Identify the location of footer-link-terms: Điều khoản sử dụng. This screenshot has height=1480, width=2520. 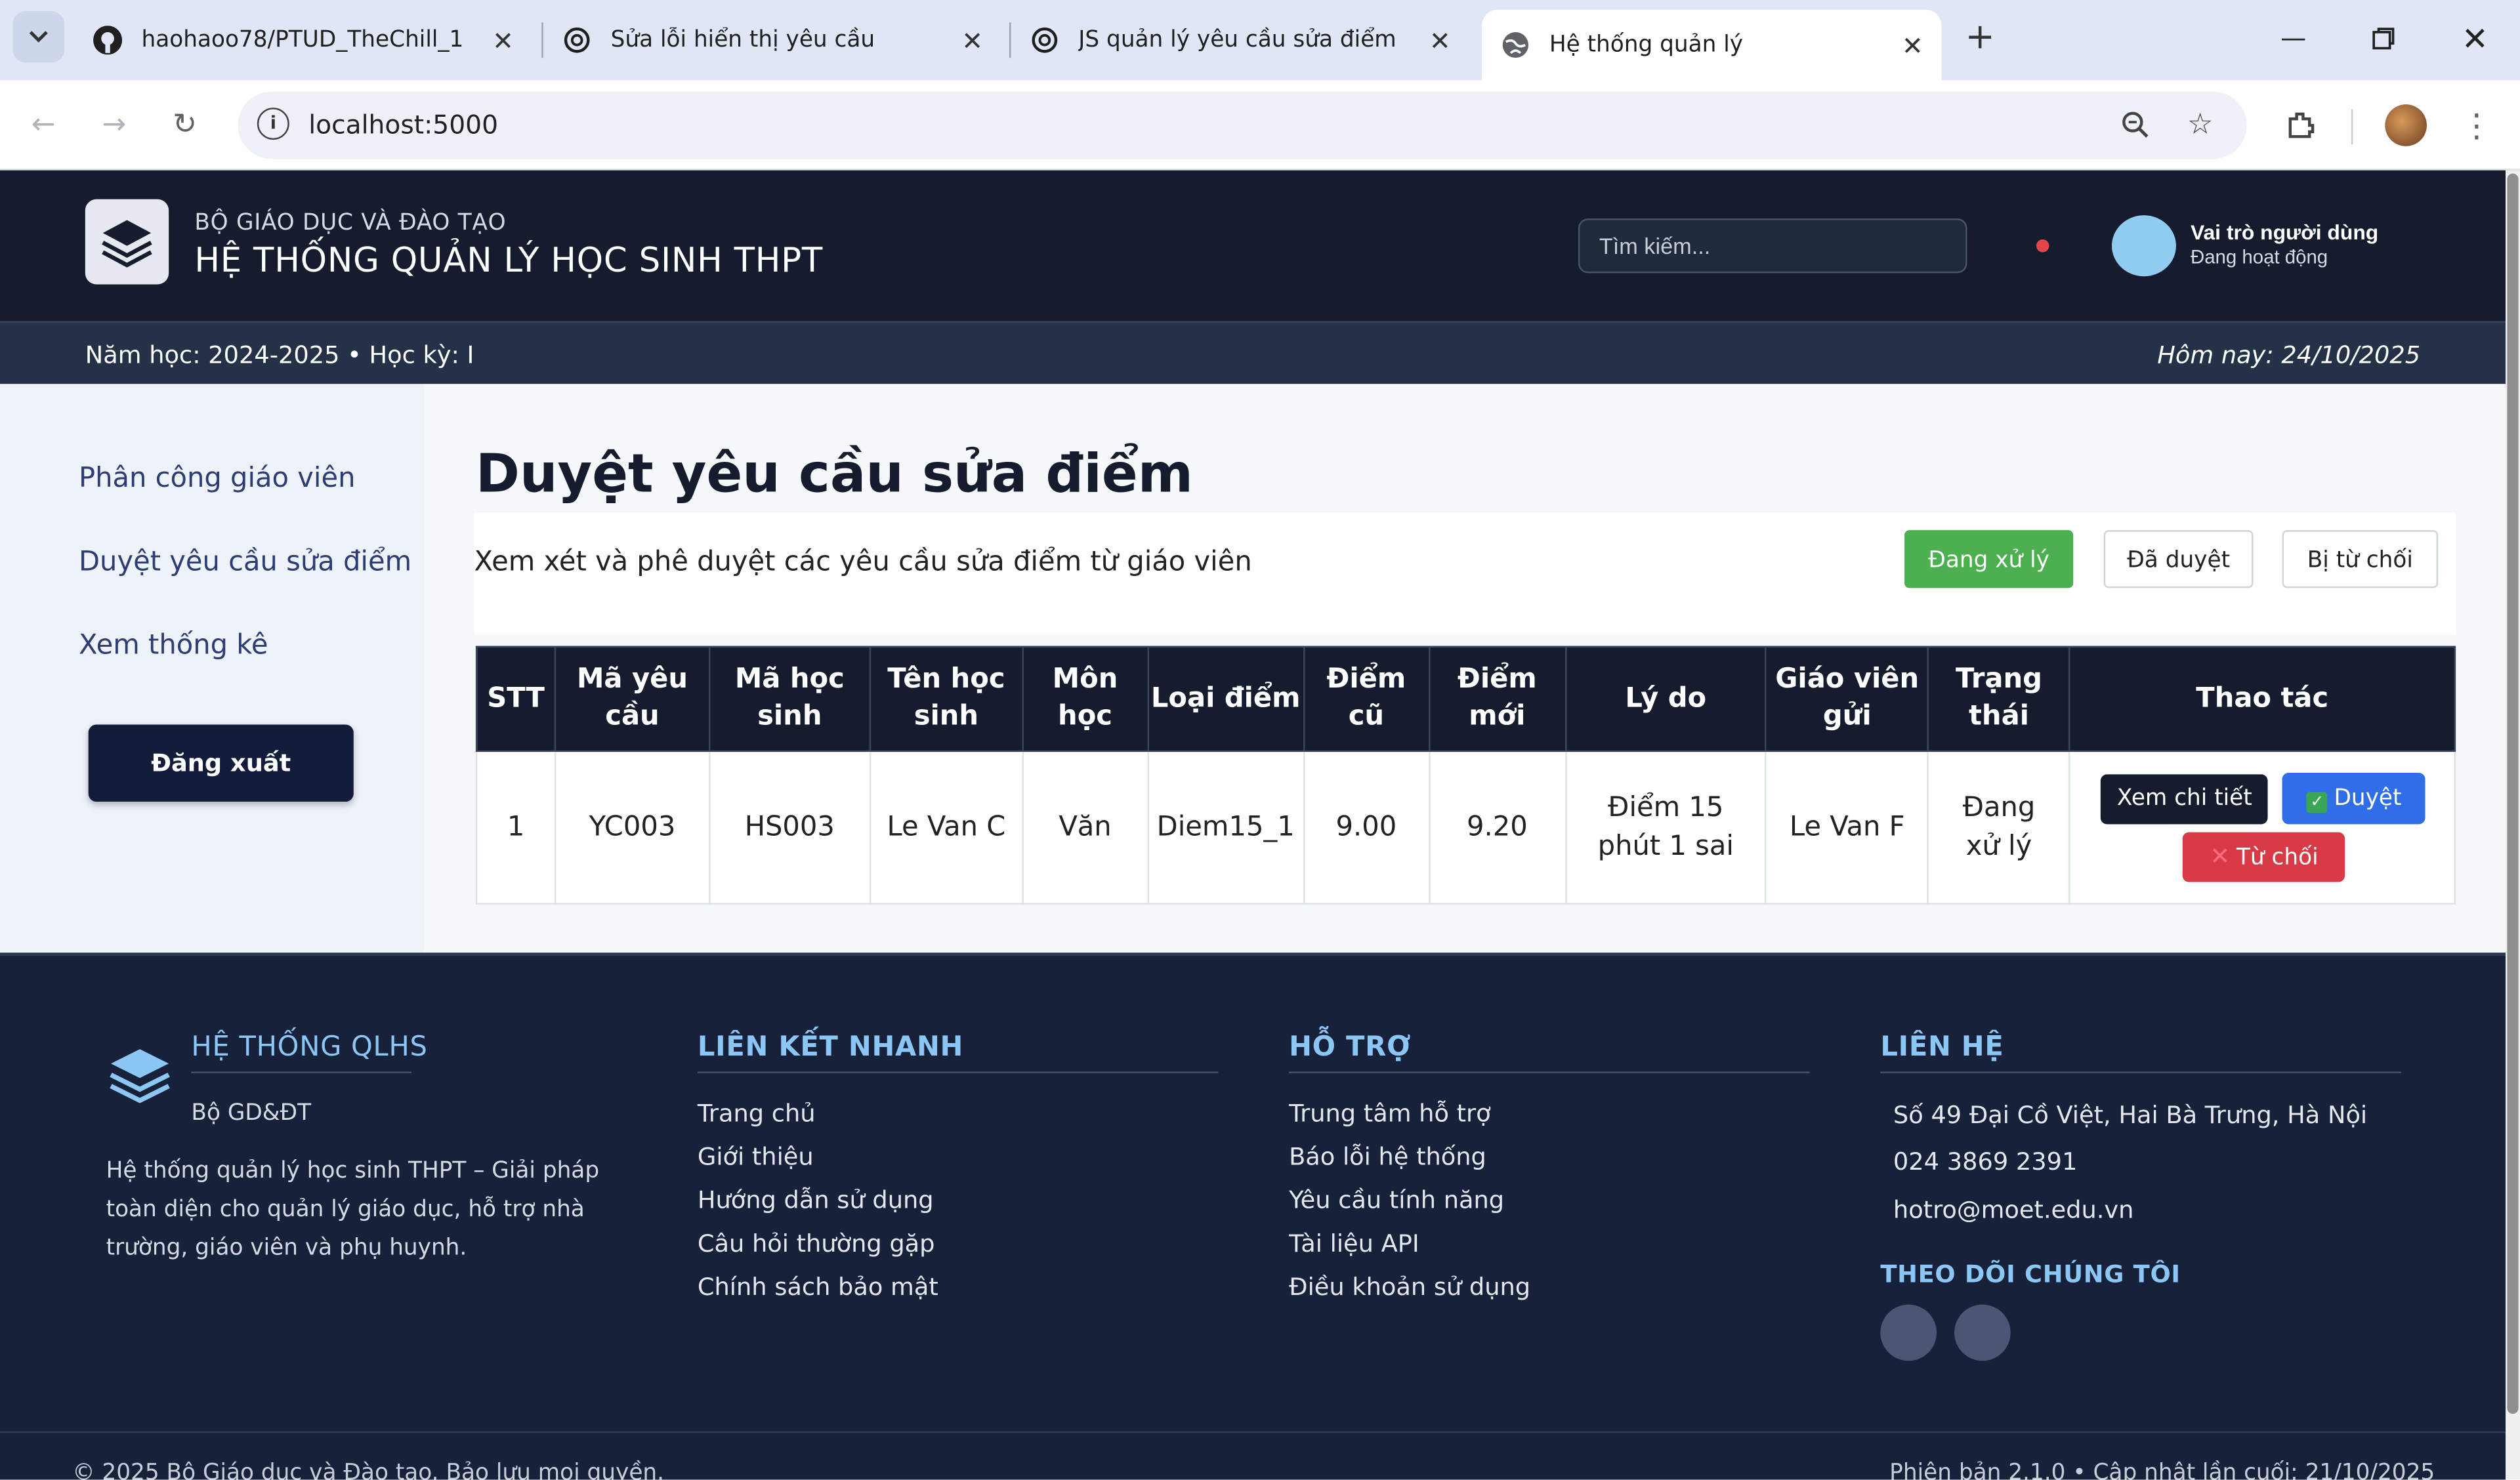
(1409, 1287).